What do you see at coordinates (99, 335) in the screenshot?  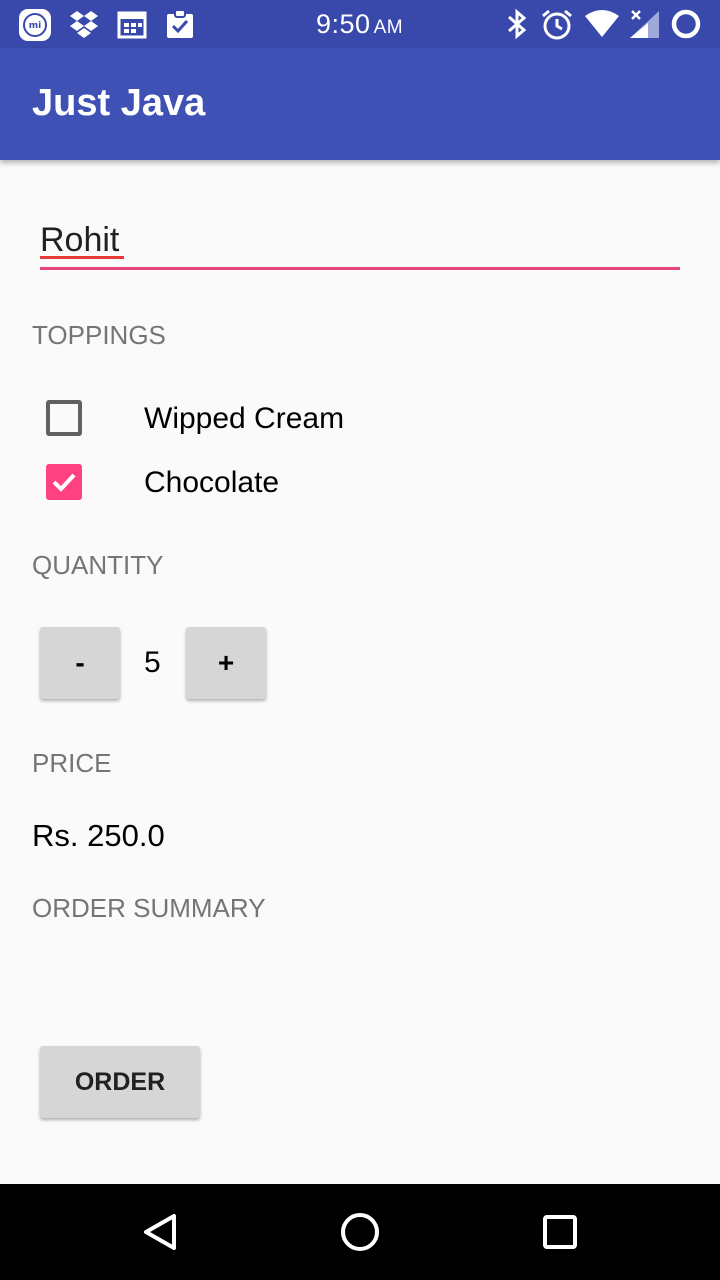 I see `toppings-label: TOPPINGS` at bounding box center [99, 335].